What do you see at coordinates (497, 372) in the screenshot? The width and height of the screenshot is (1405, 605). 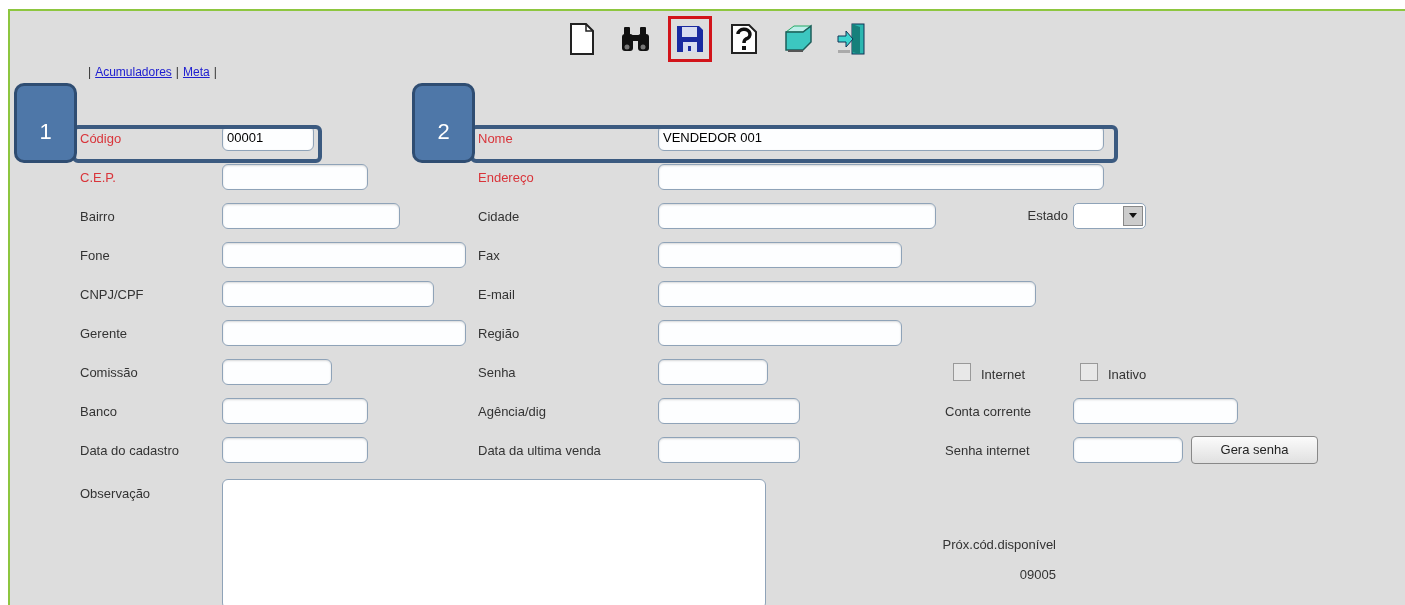 I see `field-label: Senha` at bounding box center [497, 372].